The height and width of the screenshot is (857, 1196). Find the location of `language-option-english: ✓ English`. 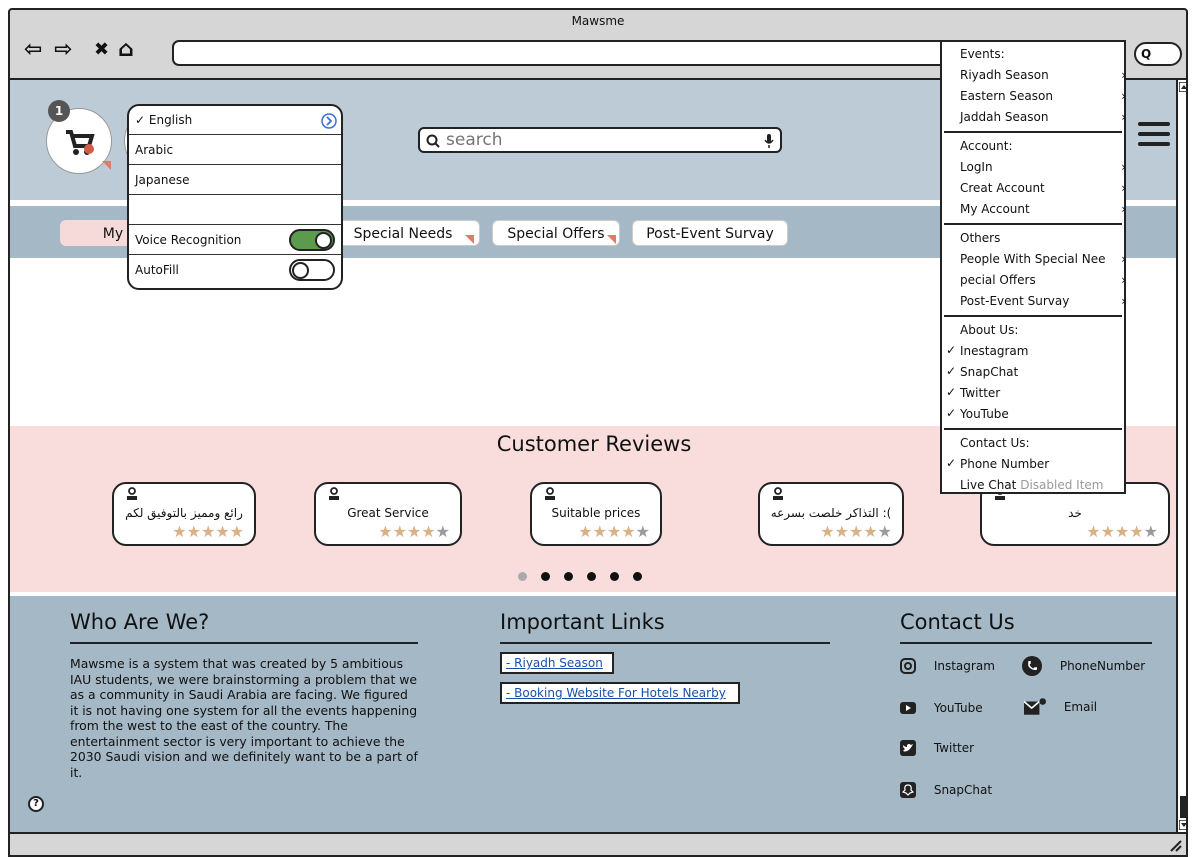

language-option-english: ✓ English is located at coordinates (235, 120).